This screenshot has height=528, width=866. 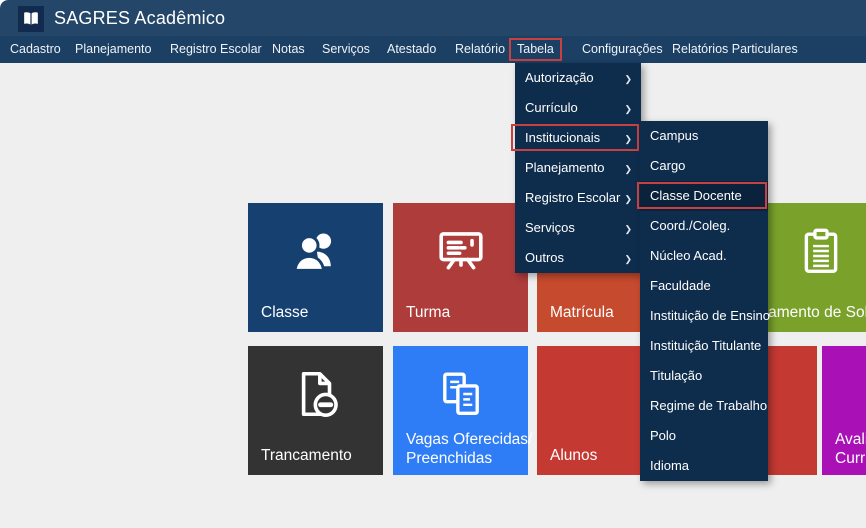 I want to click on tile-trancamento: Trancamento, so click(x=315, y=410).